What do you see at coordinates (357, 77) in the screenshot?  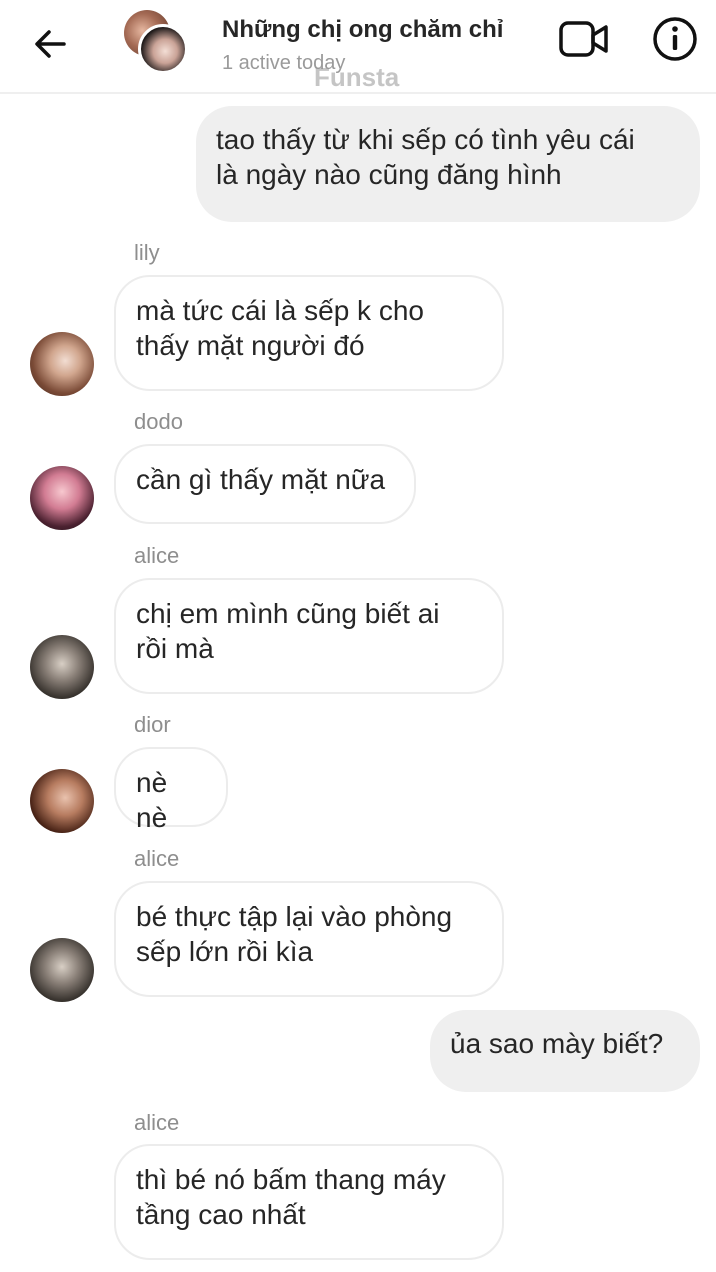 I see `watermark: Funsta` at bounding box center [357, 77].